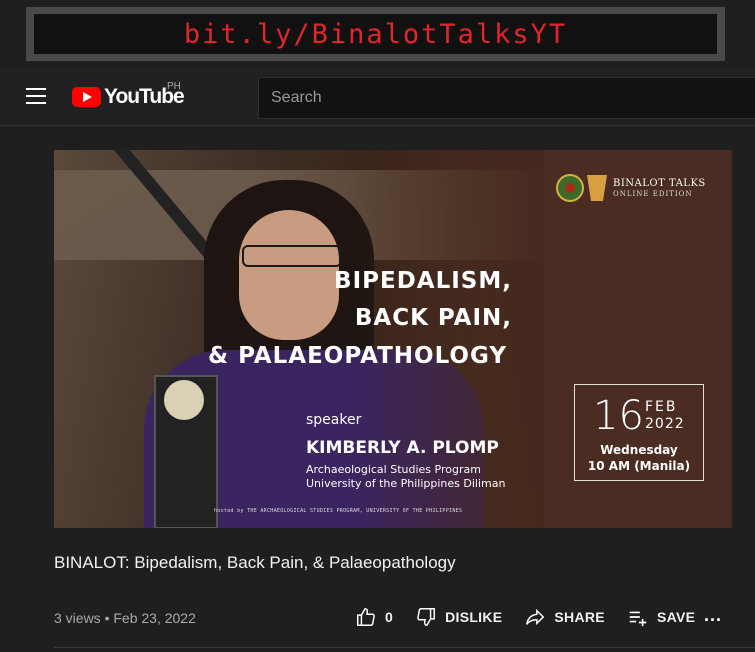 This screenshot has width=755, height=652. I want to click on dislike-label: DISLIKE, so click(474, 617).